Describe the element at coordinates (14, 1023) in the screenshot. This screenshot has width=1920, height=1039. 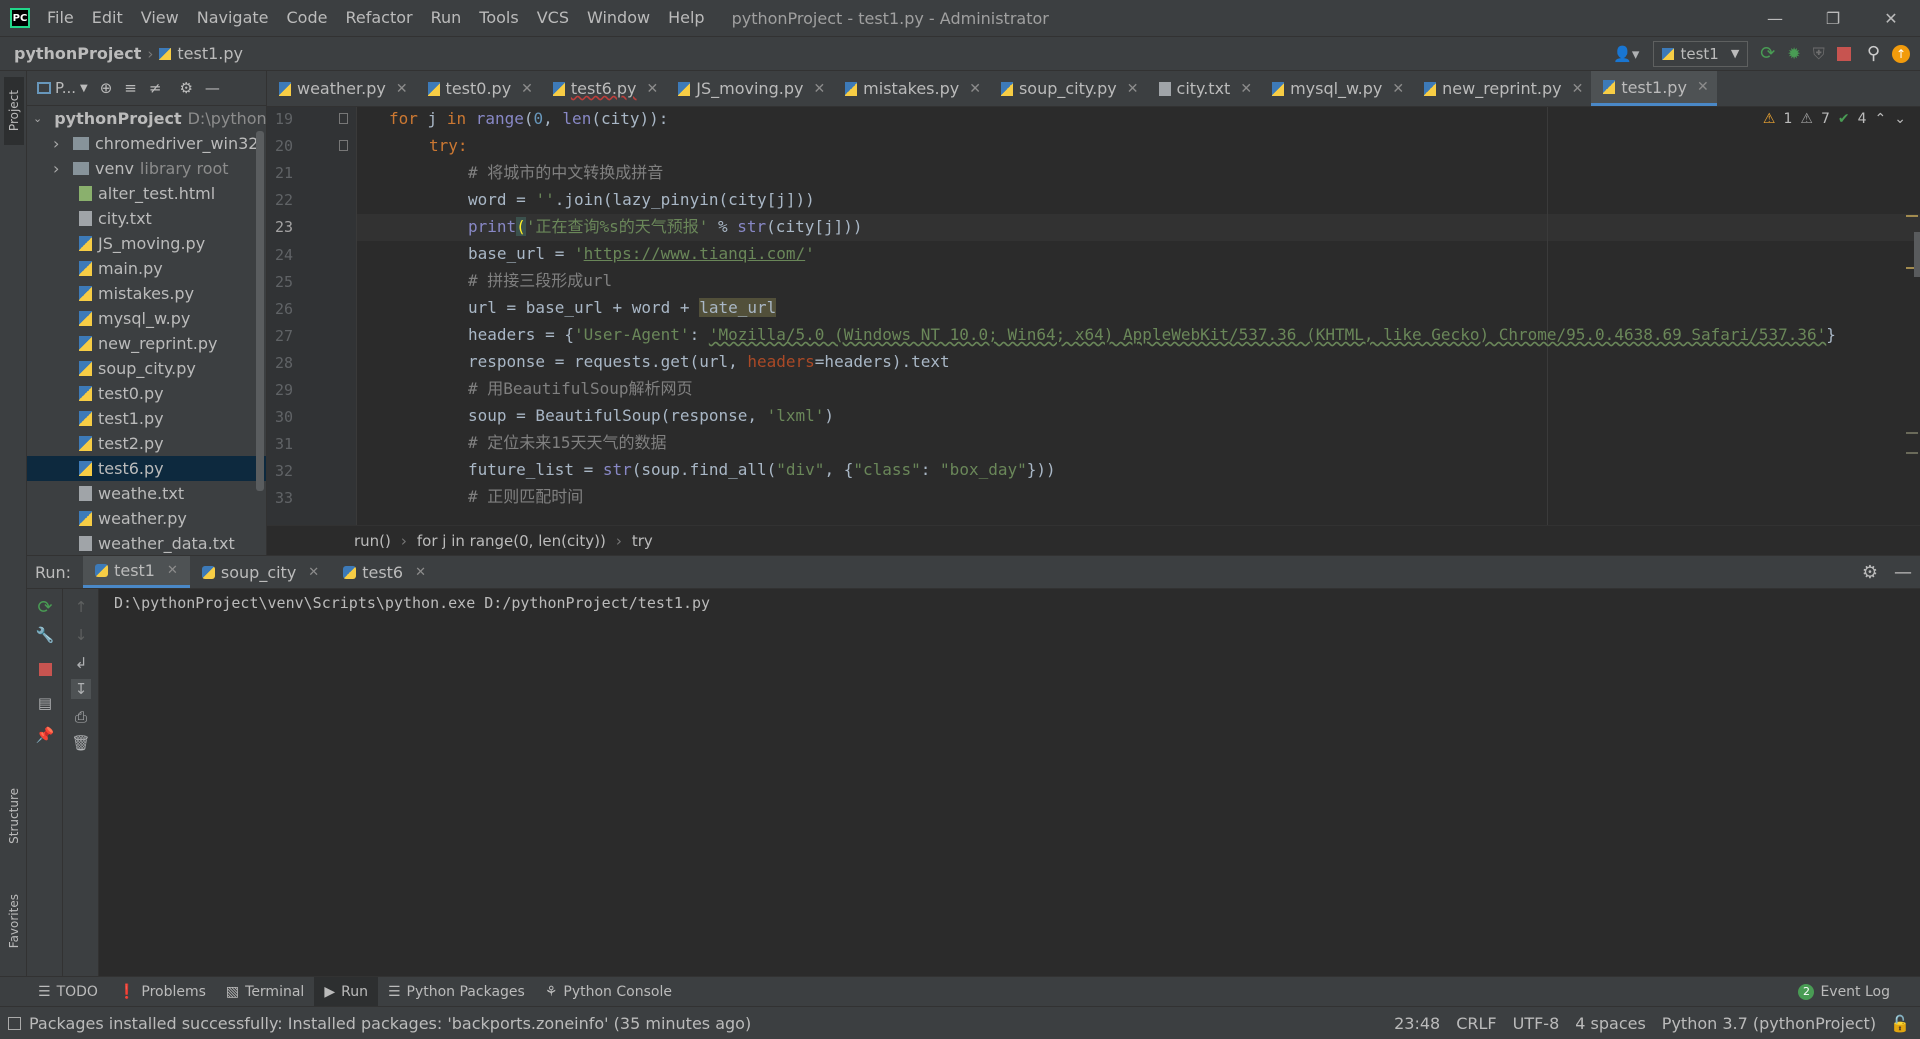
I see `layout-toggle-icon` at that location.